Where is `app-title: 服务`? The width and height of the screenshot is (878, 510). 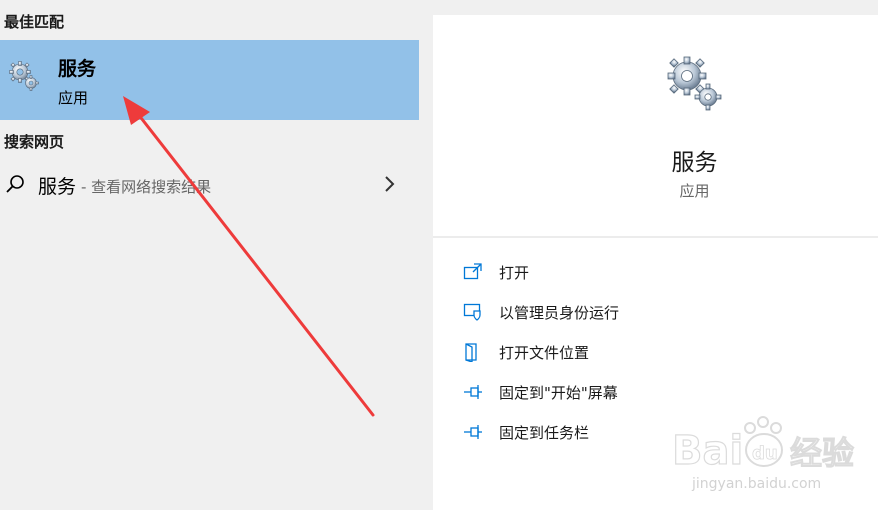
app-title: 服务 is located at coordinates (694, 163).